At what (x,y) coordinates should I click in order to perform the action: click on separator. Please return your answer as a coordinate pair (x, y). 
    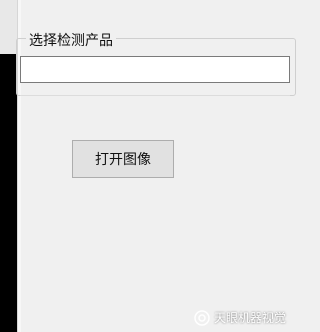
    Looking at the image, I should click on (155, 95).